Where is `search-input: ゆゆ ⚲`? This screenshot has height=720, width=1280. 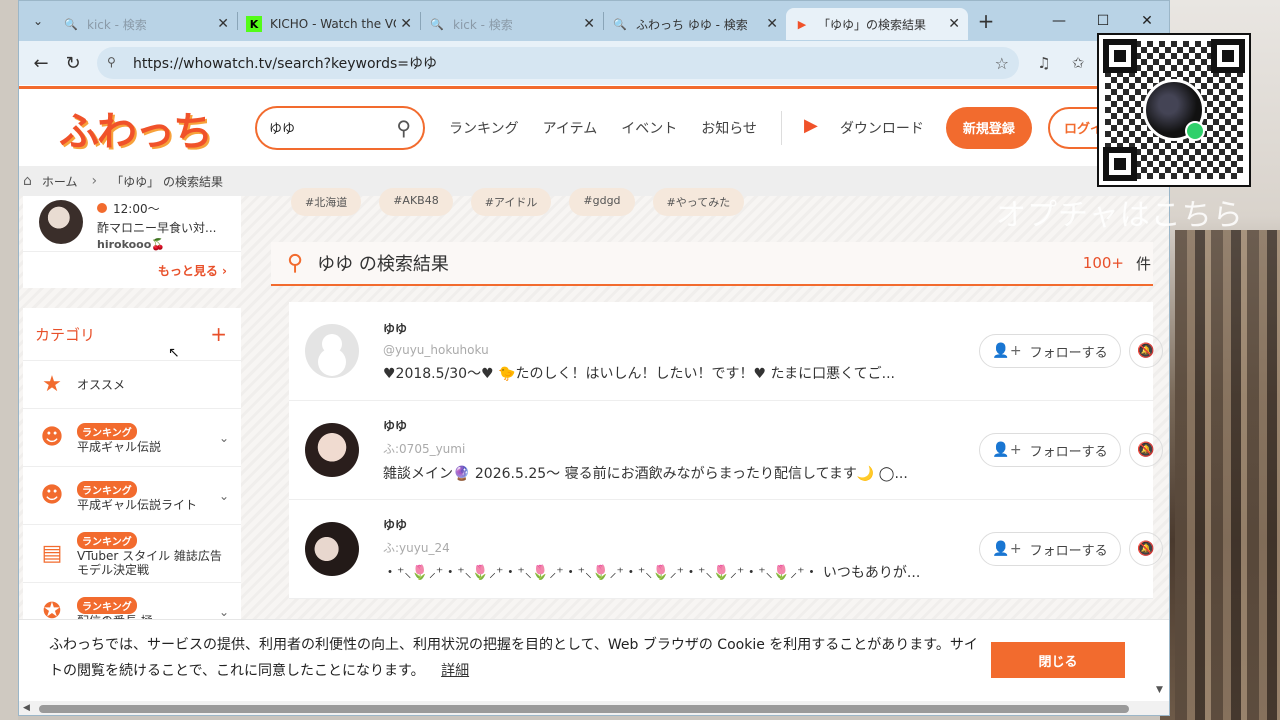 search-input: ゆゆ ⚲ is located at coordinates (340, 127).